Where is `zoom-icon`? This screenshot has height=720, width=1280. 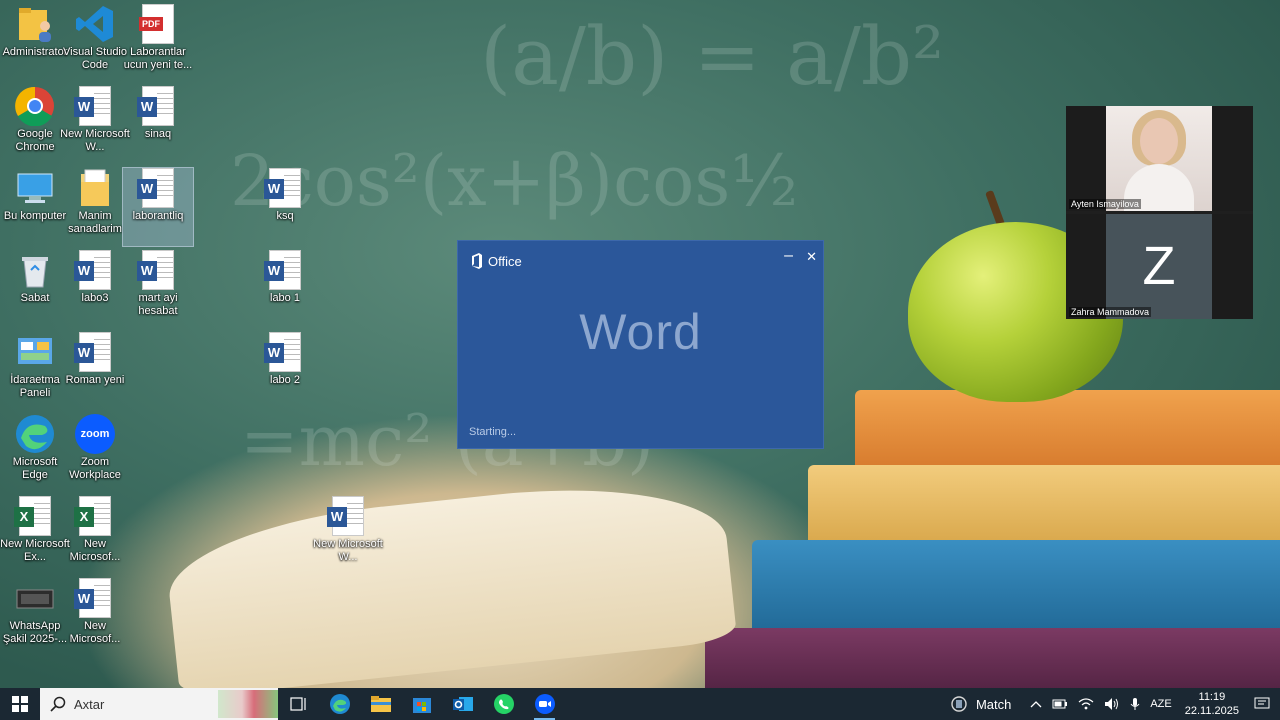
zoom-icon is located at coordinates (544, 704).